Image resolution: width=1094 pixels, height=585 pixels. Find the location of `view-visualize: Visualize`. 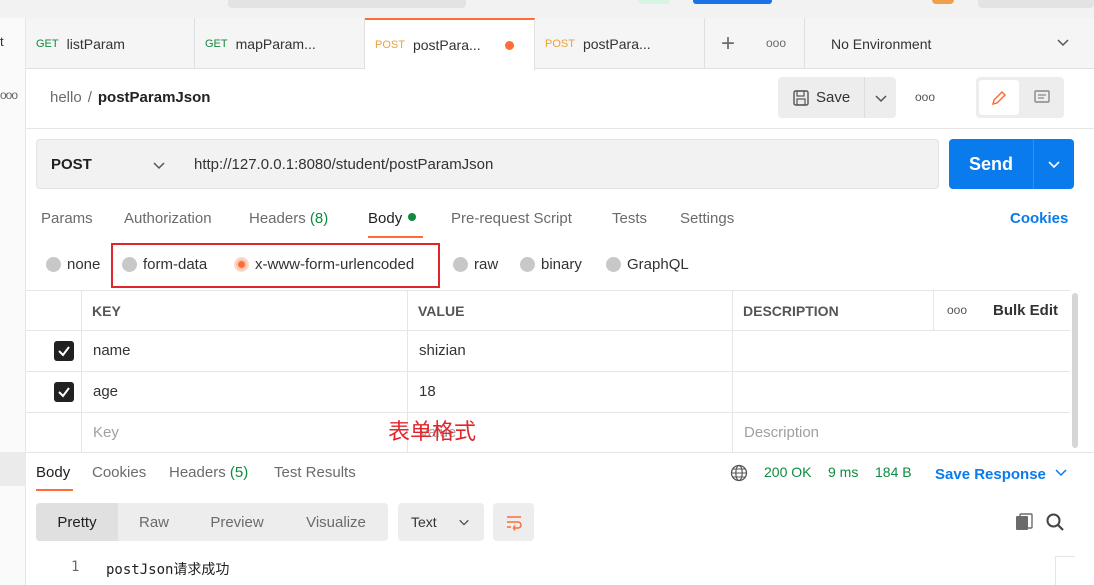

view-visualize: Visualize is located at coordinates (336, 522).